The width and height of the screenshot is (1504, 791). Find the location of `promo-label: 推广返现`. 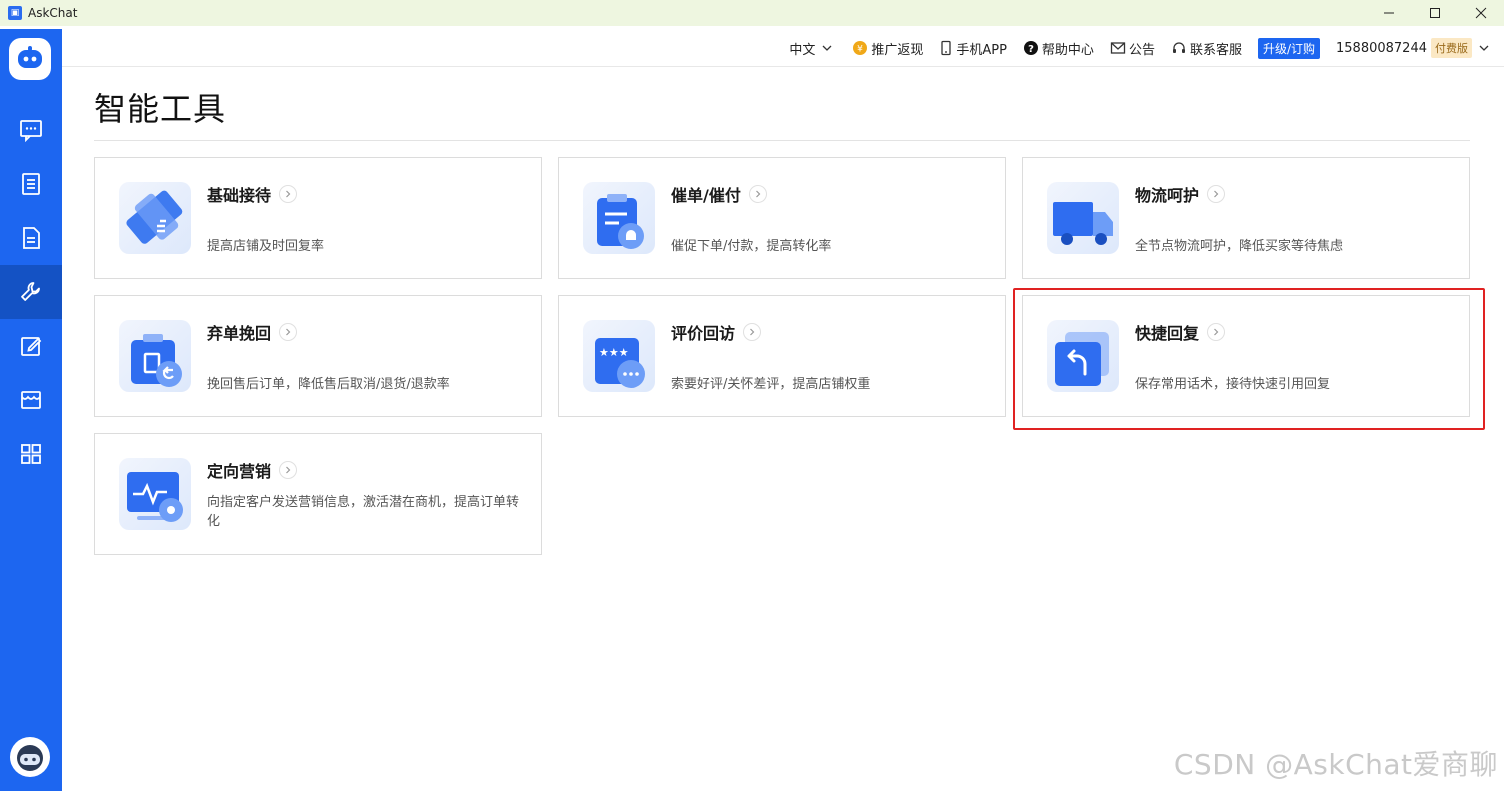

promo-label: 推广返现 is located at coordinates (897, 50).